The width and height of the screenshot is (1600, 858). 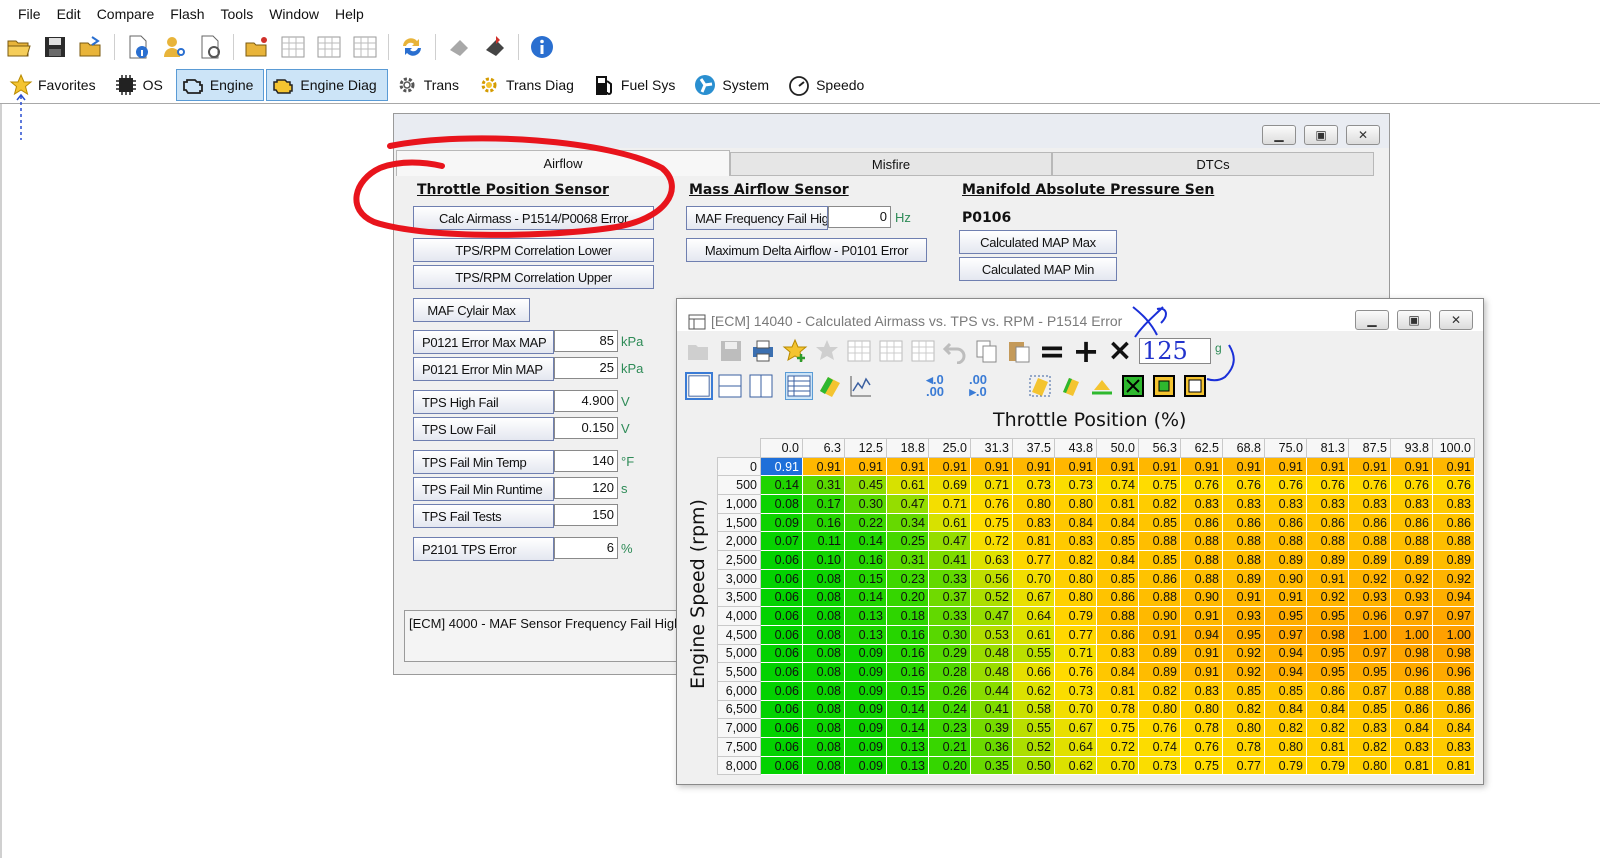 I want to click on column-header: 93.8, so click(x=1411, y=448).